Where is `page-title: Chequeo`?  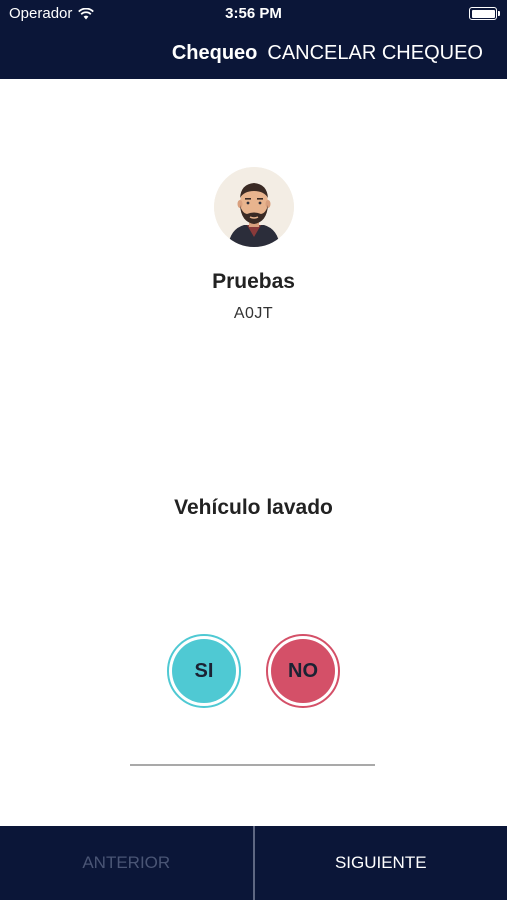 page-title: Chequeo is located at coordinates (214, 52).